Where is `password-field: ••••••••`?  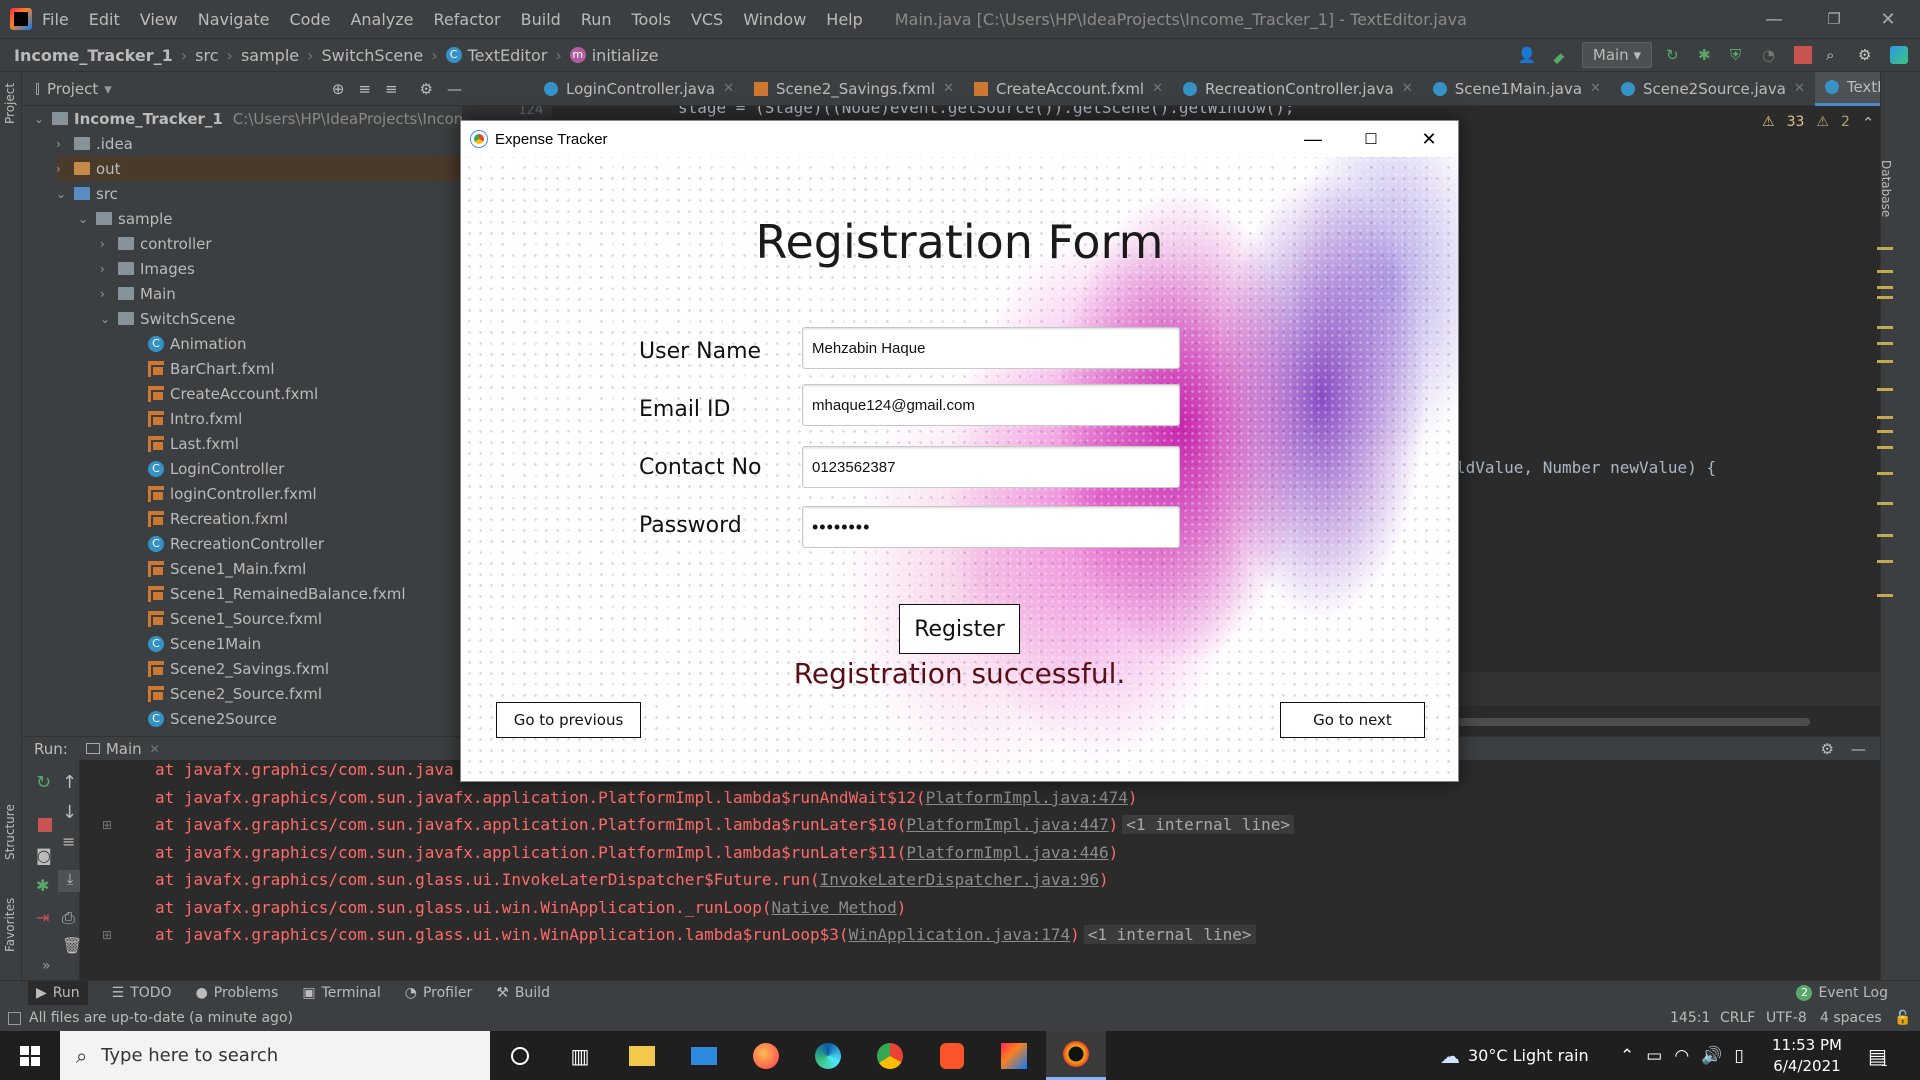
password-field: •••••••• is located at coordinates (991, 527).